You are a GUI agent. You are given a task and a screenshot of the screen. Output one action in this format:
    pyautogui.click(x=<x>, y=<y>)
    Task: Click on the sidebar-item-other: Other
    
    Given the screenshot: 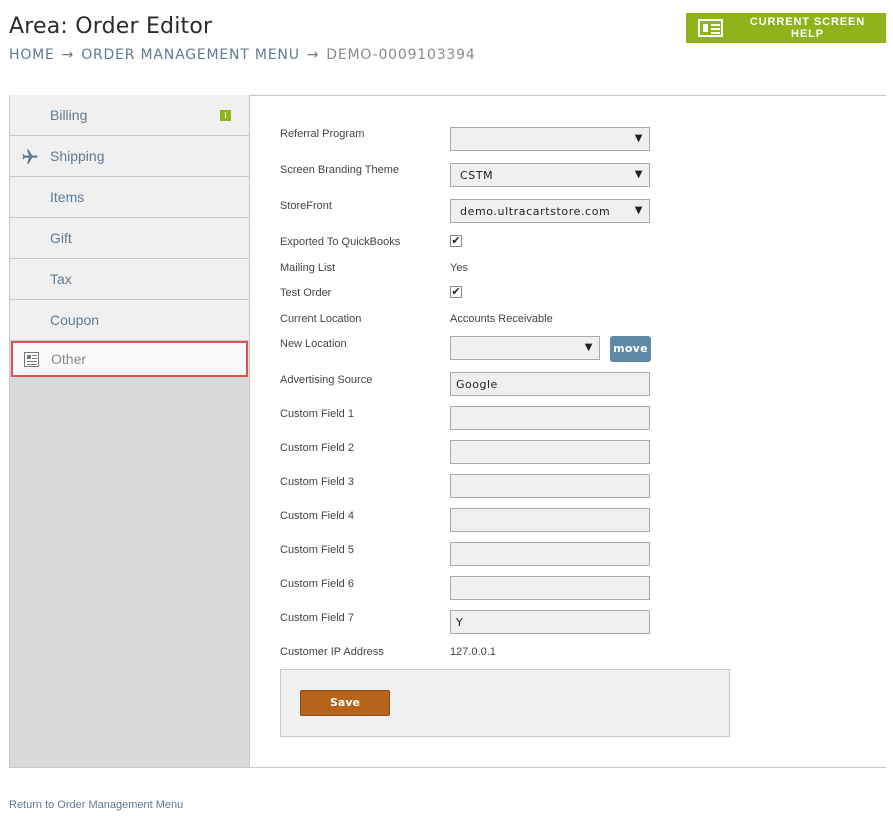 What is the action you would take?
    pyautogui.click(x=129, y=359)
    